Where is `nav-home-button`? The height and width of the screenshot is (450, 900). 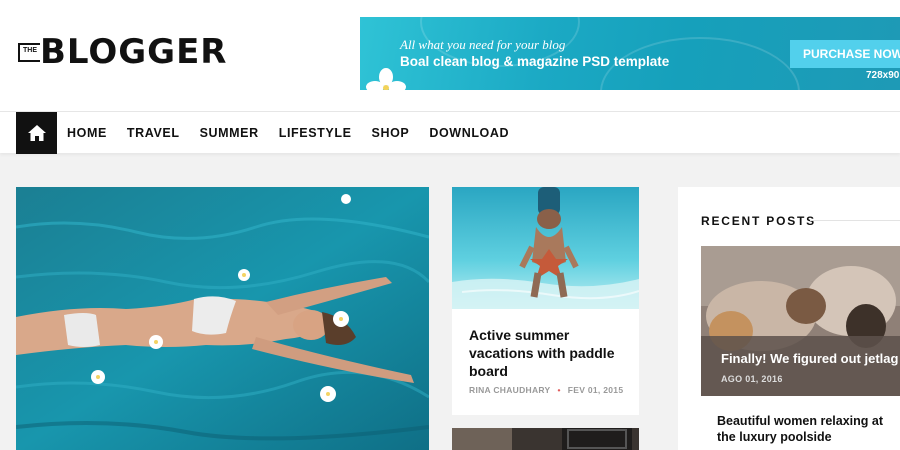 nav-home-button is located at coordinates (36, 133).